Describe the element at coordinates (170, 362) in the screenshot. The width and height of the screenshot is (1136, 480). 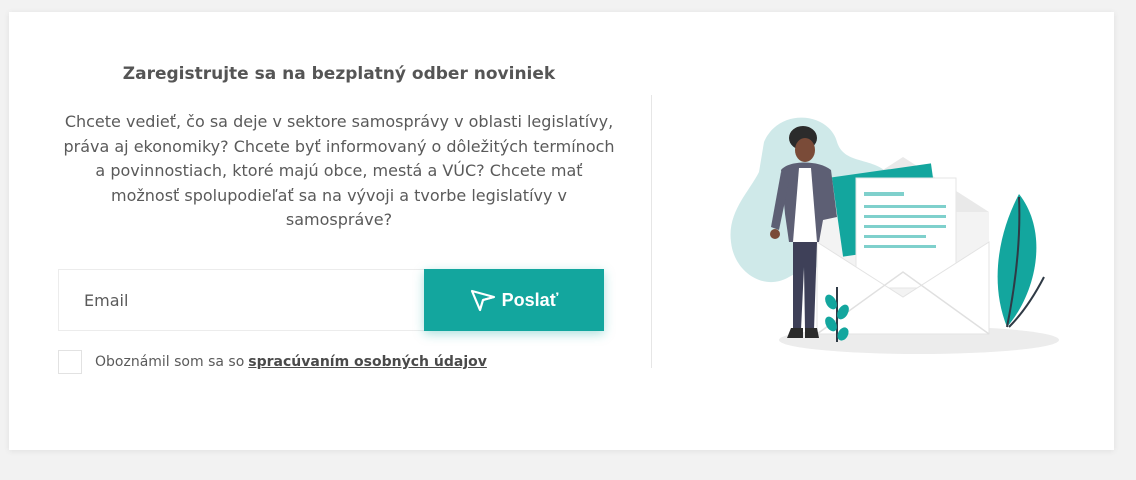
I see `consent-text: Oboznámil som sa so` at that location.